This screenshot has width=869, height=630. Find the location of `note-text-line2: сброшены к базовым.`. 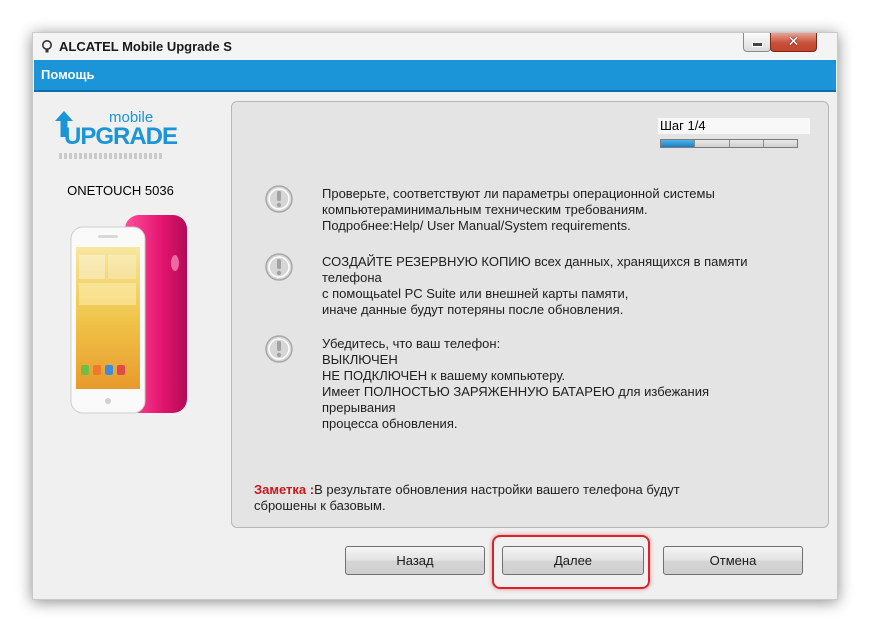

note-text-line2: сброшены к базовым. is located at coordinates (320, 505).